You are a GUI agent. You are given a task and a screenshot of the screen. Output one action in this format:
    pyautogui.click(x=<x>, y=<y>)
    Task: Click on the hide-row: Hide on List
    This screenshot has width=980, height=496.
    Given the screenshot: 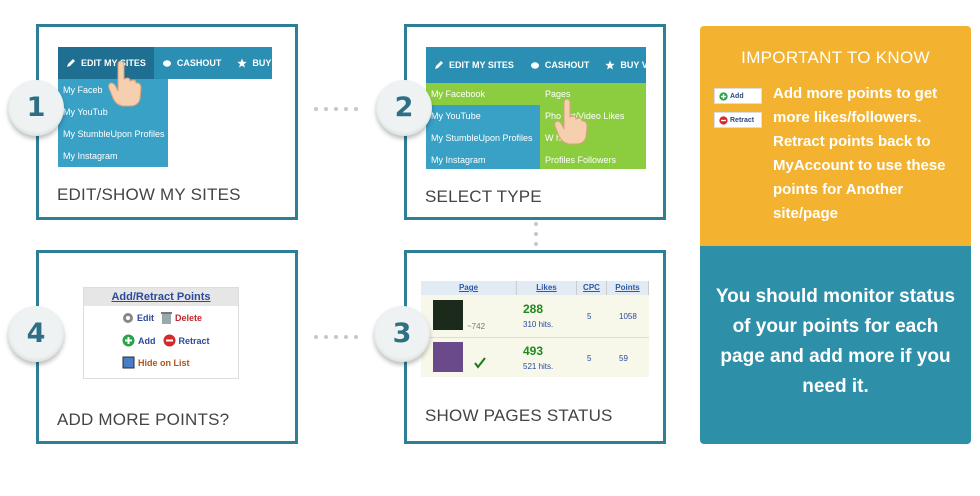 What is the action you would take?
    pyautogui.click(x=156, y=362)
    